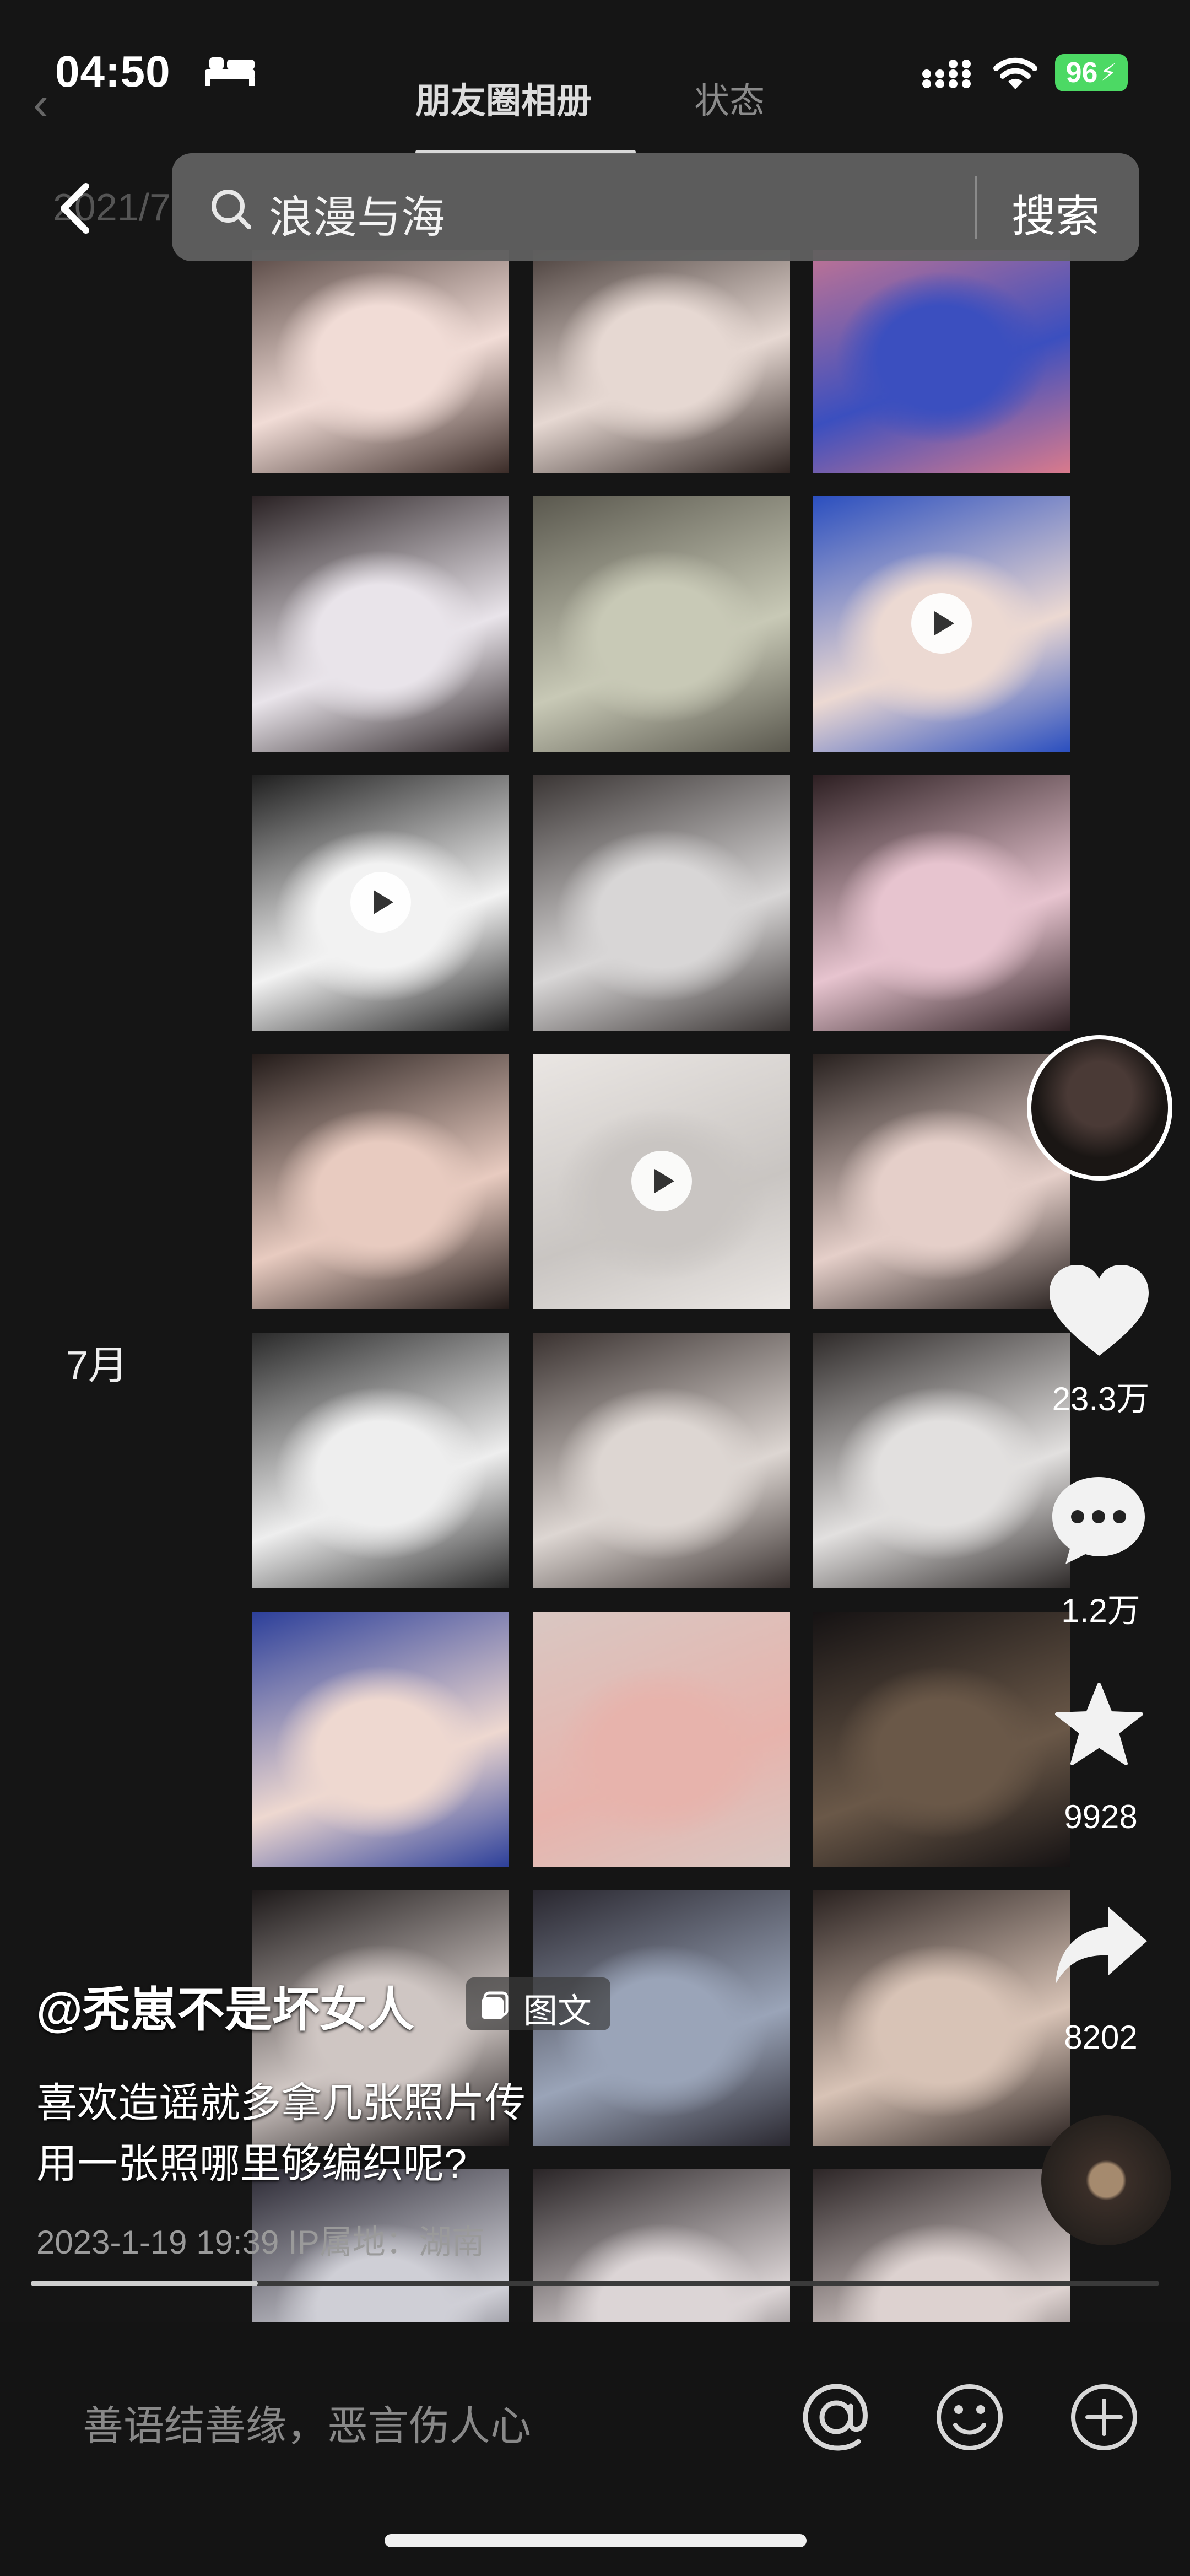  Describe the element at coordinates (260, 2243) in the screenshot. I see `post-meta: 2023-1-19 19:39 IP属地：湖南` at that location.